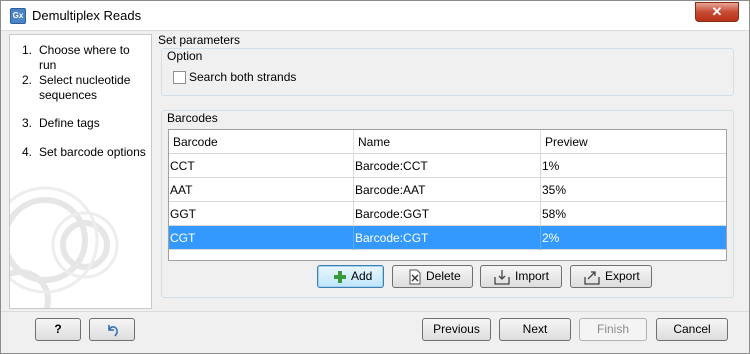  I want to click on step-label: Define tags, so click(69, 123).